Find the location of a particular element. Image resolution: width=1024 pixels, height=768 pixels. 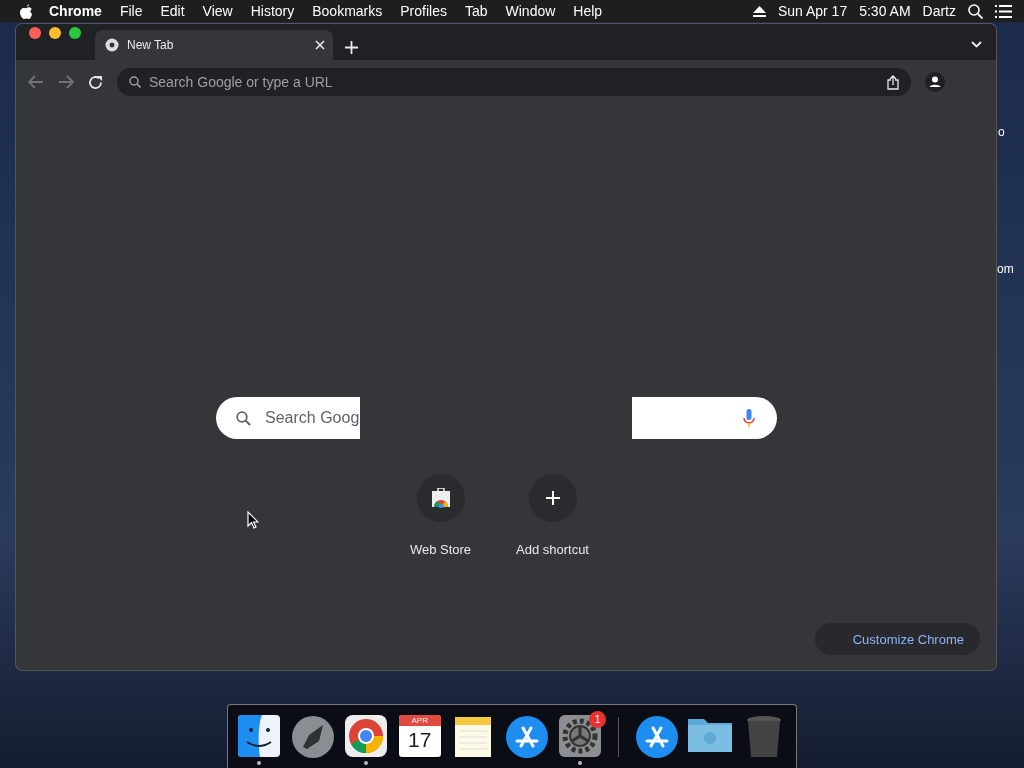

calendar-month: APR is located at coordinates (419, 720).